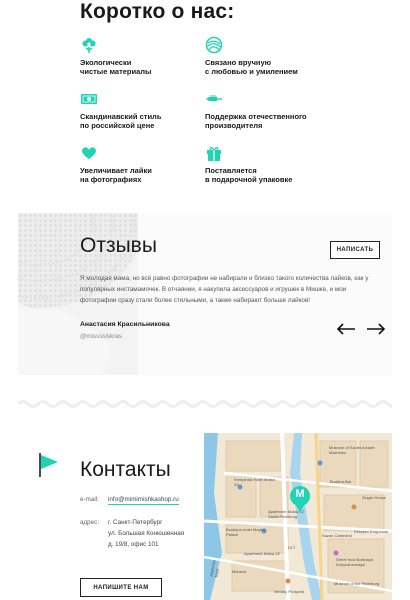 The image size is (410, 600). I want to click on feature-eco: Экологически чистые материалы, so click(150, 56).